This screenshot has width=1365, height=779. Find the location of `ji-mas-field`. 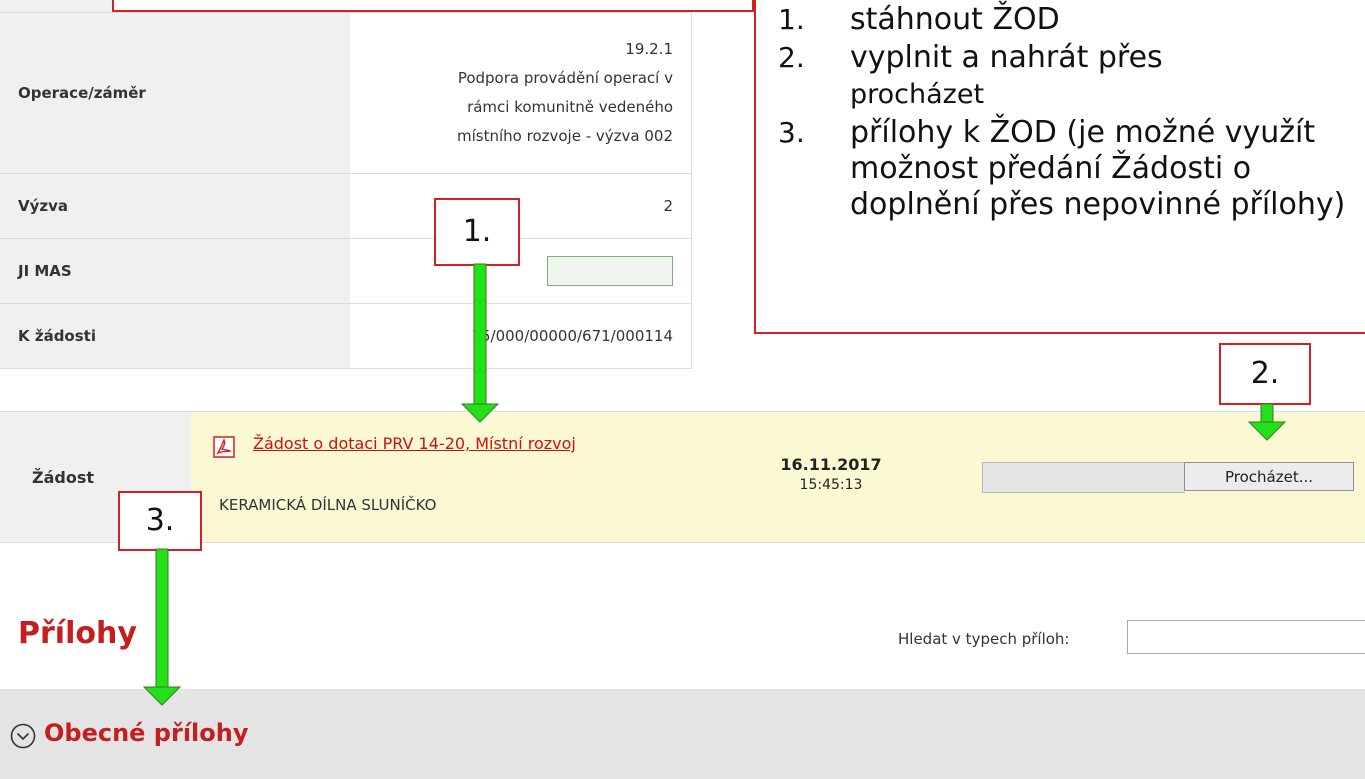

ji-mas-field is located at coordinates (610, 271).